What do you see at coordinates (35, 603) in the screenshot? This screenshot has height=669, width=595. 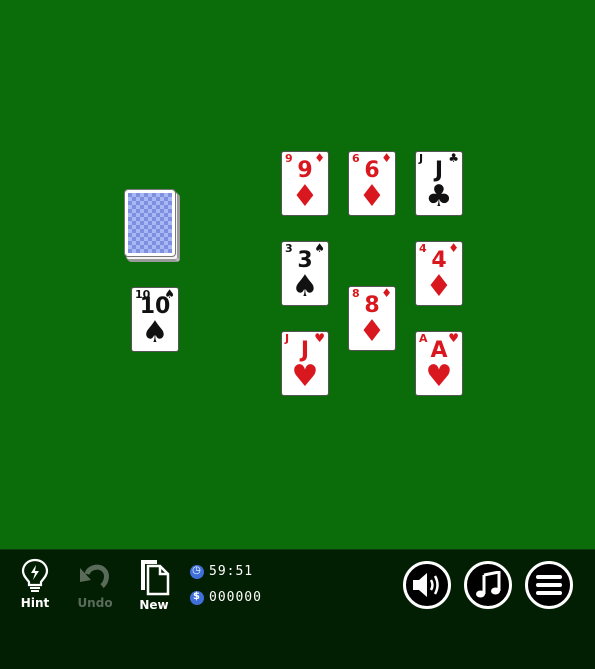 I see `hint-label: Hint` at bounding box center [35, 603].